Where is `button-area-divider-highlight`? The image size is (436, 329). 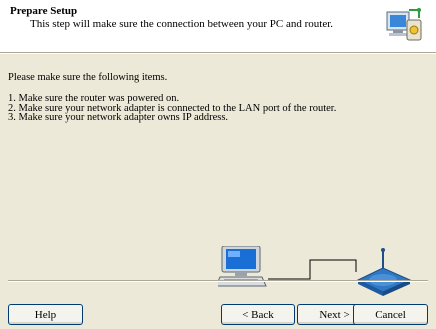
button-area-divider-highlight is located at coordinates (218, 281).